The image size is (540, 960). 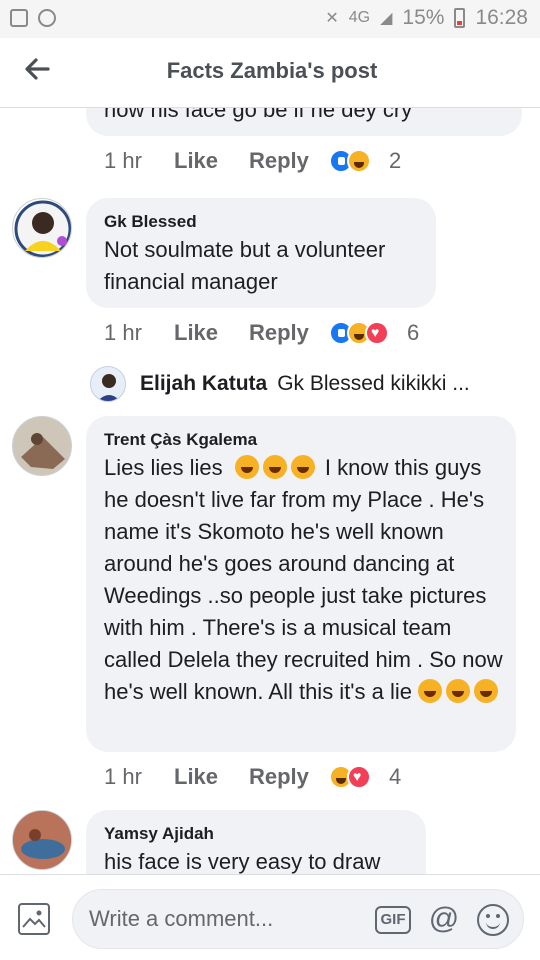 I want to click on page-title: Facts Zambia's post, so click(x=272, y=70).